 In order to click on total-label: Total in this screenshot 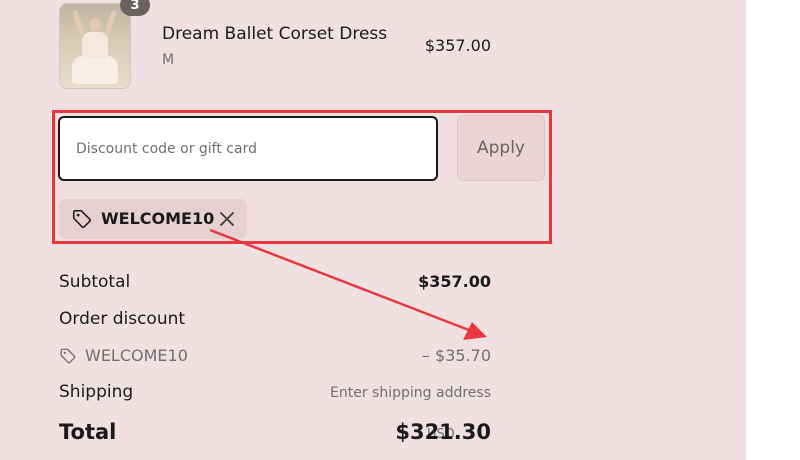, I will do `click(88, 432)`.